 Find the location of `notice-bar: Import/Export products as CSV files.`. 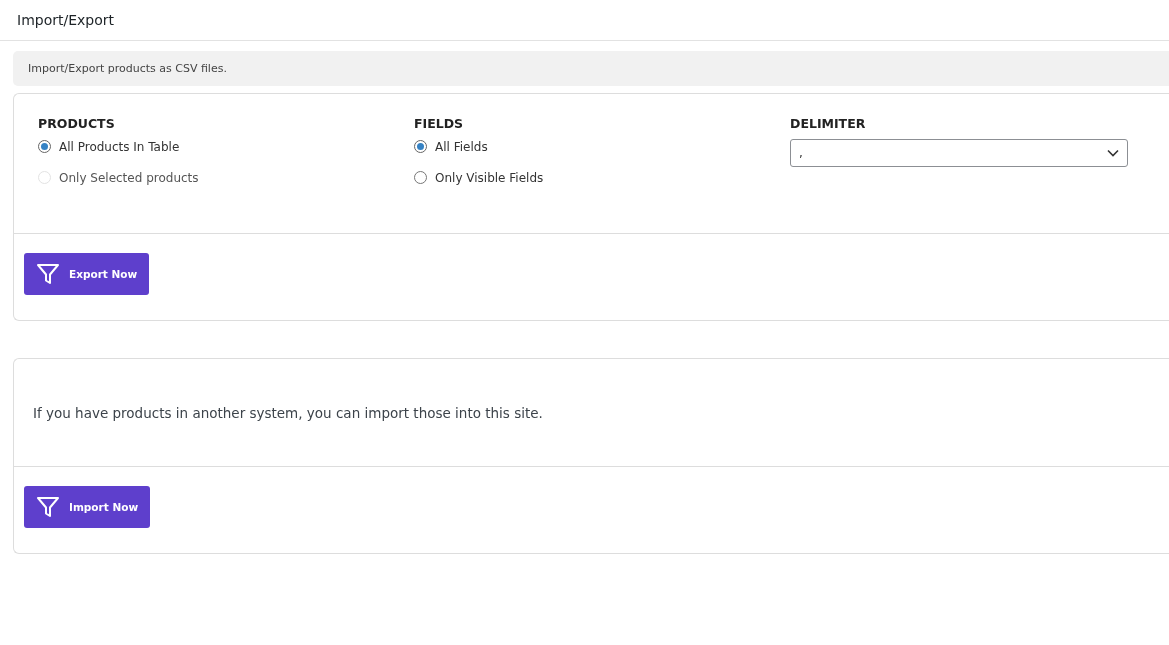

notice-bar: Import/Export products as CSV files. is located at coordinates (591, 68).